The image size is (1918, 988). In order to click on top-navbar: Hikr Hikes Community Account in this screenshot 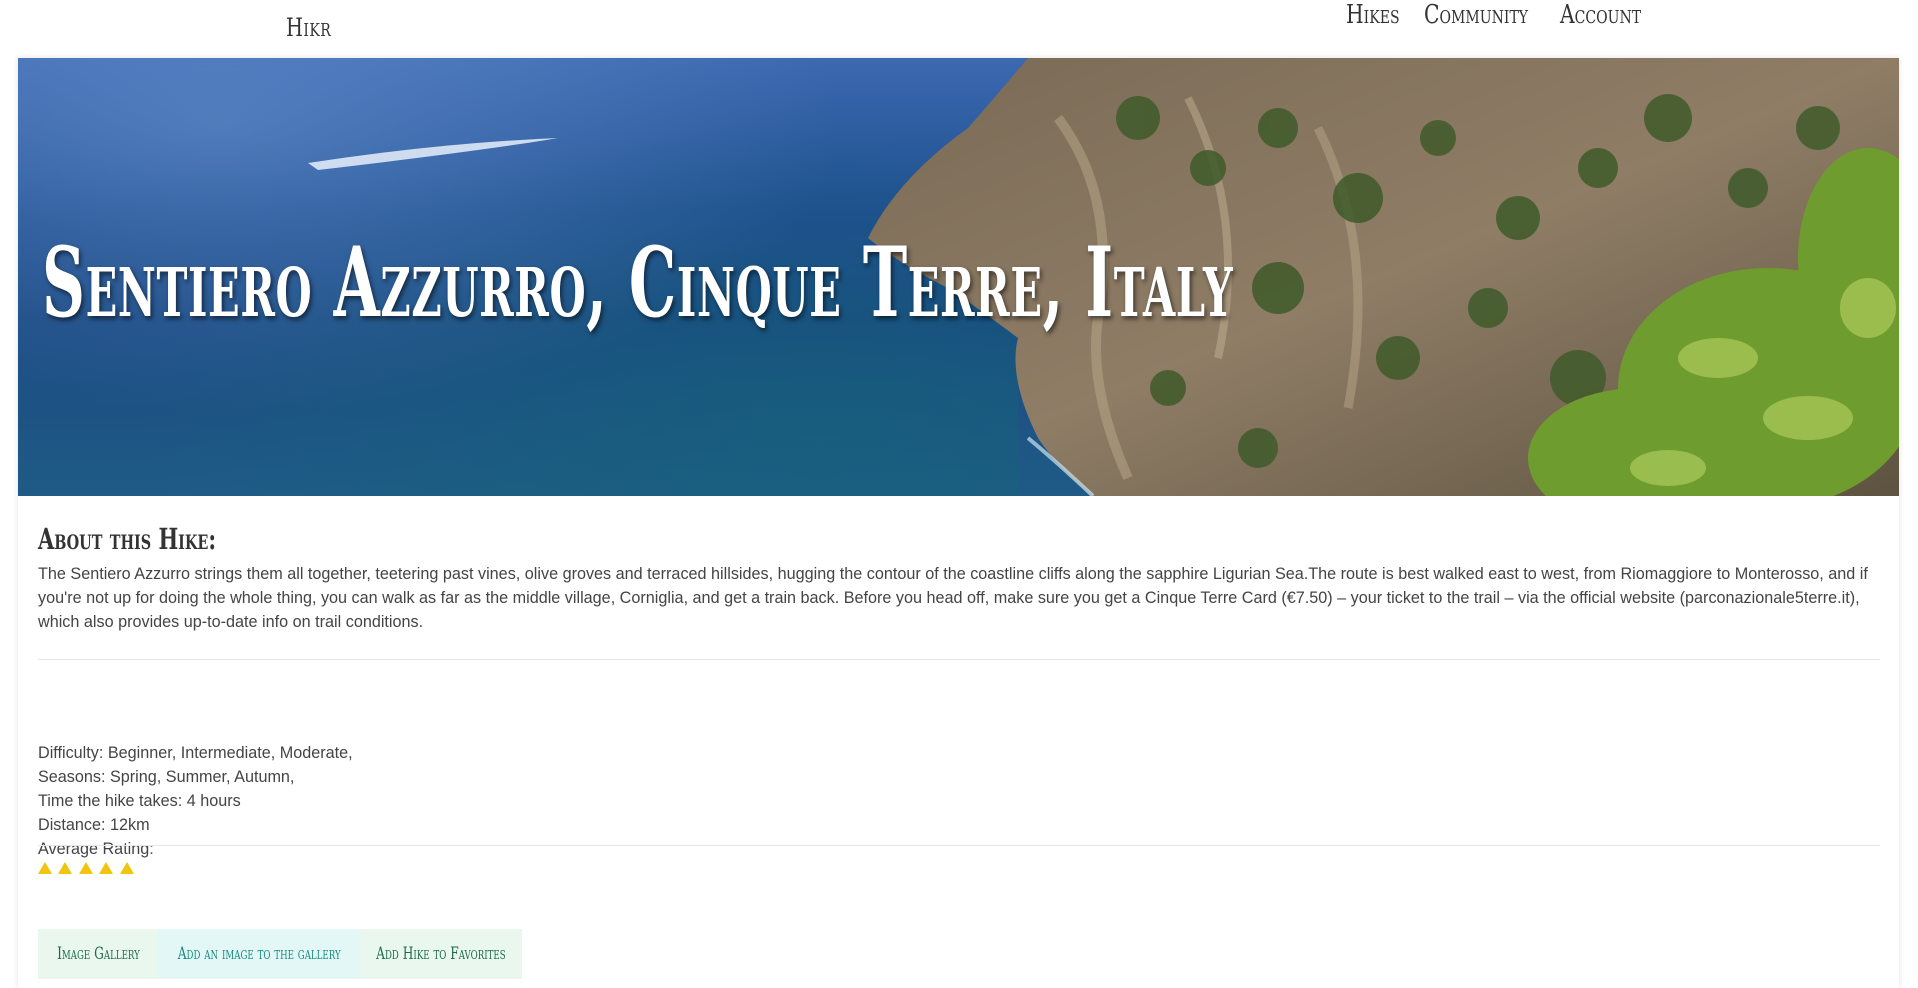, I will do `click(959, 29)`.